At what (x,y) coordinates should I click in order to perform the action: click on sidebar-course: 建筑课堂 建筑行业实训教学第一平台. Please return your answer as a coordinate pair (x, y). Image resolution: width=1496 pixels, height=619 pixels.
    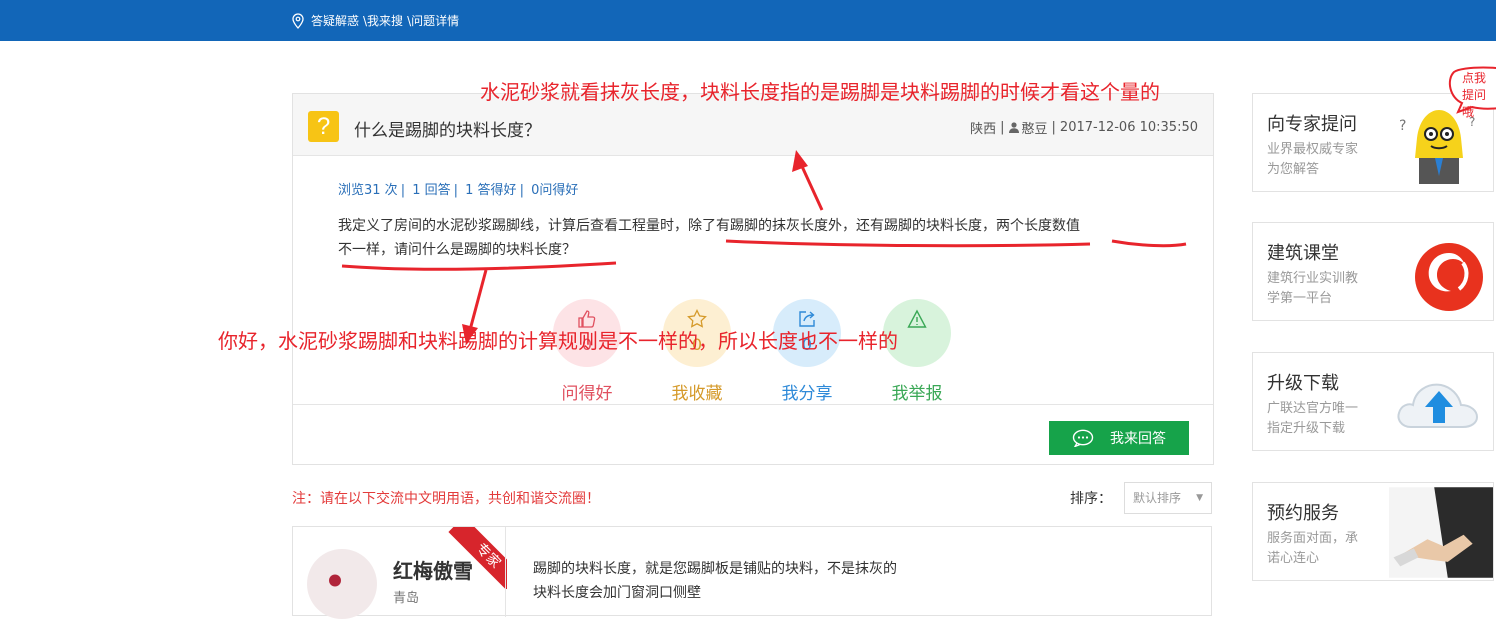
    Looking at the image, I should click on (1373, 271).